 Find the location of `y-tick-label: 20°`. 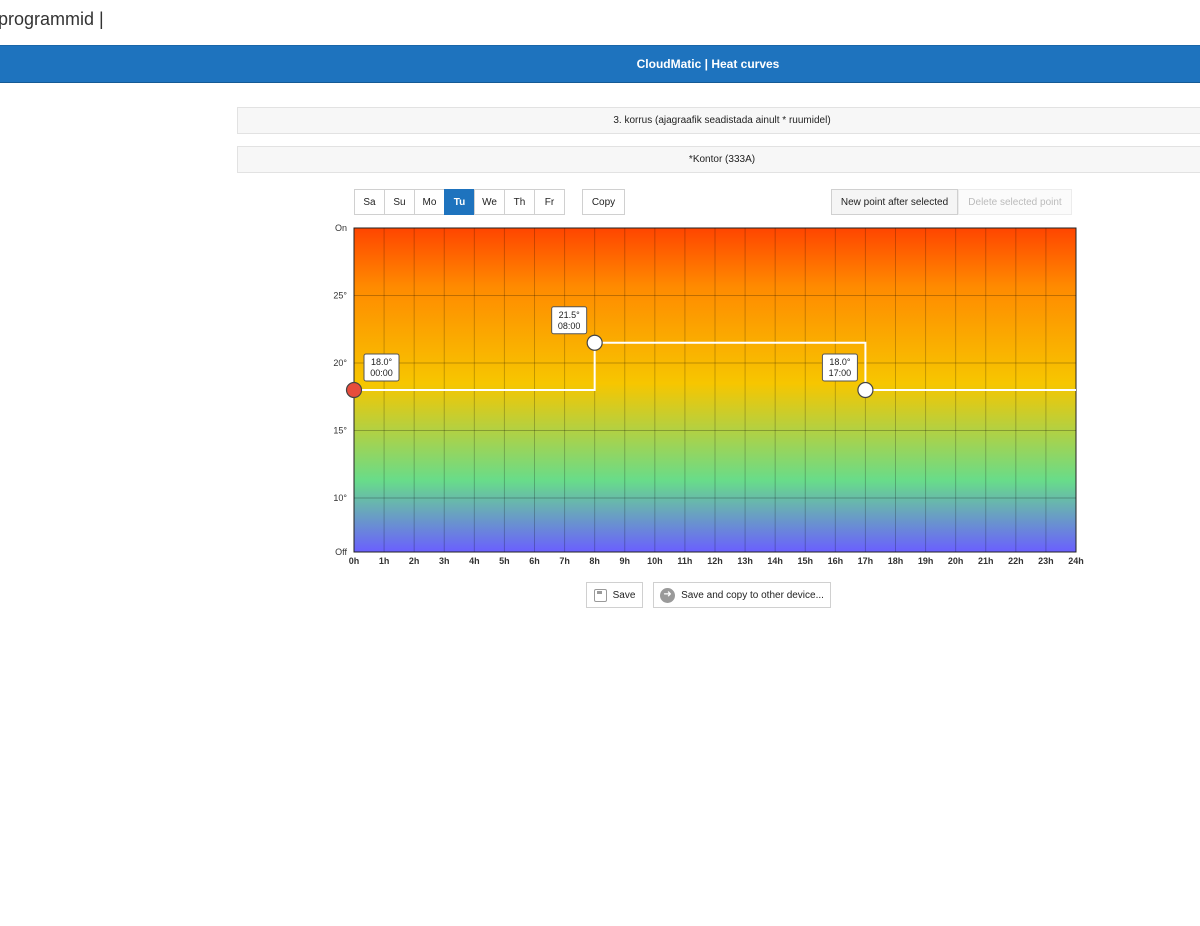

y-tick-label: 20° is located at coordinates (340, 363).